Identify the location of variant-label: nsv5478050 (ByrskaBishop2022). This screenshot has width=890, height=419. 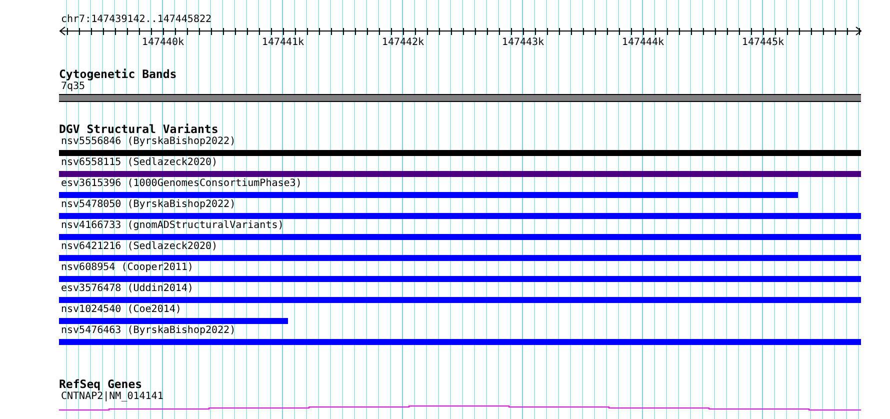
(148, 205).